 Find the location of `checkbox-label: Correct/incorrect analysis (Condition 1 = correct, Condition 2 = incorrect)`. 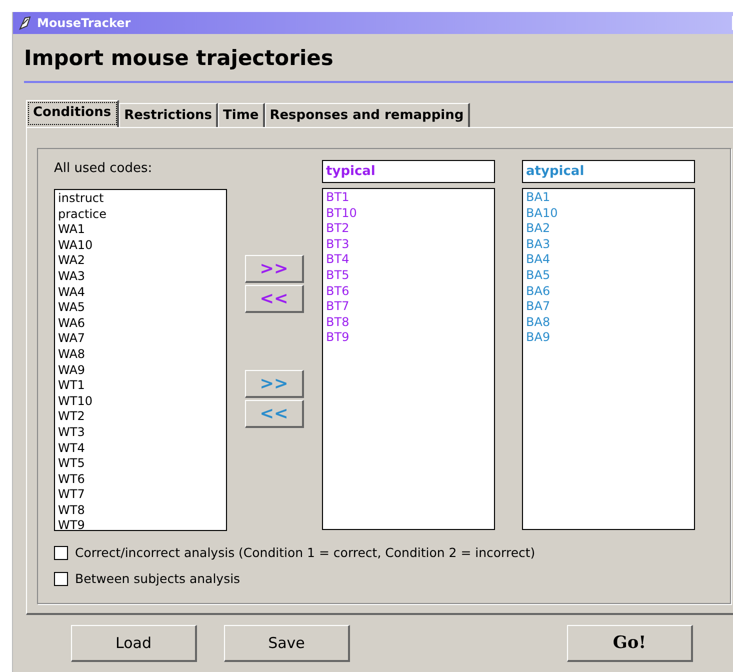

checkbox-label: Correct/incorrect analysis (Condition 1 = correct, Condition 2 = incorrect) is located at coordinates (305, 552).